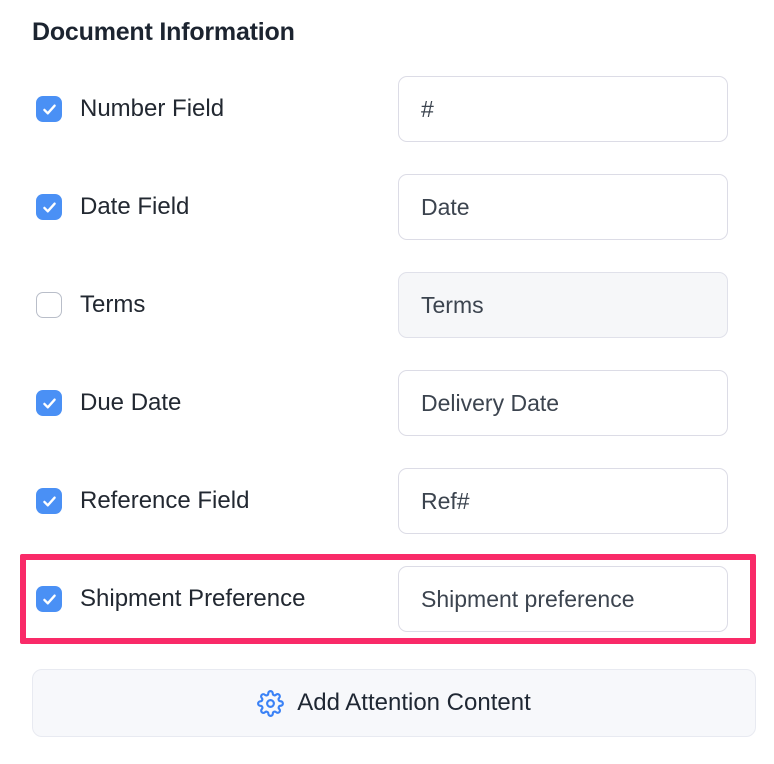 Image resolution: width=774 pixels, height=764 pixels. Describe the element at coordinates (271, 703) in the screenshot. I see `gear-icon` at that location.